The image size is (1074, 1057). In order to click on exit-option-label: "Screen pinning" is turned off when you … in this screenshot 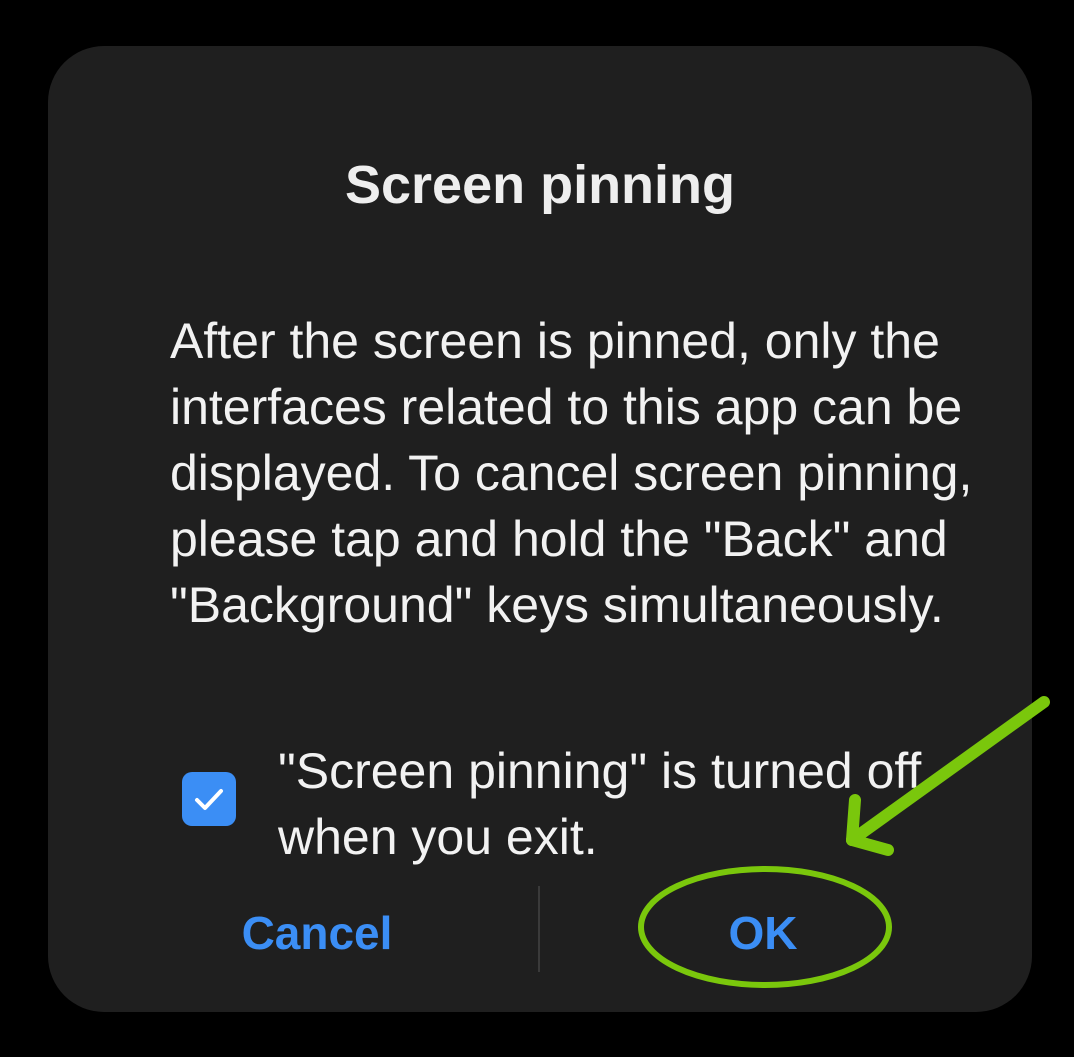, I will do `click(600, 804)`.